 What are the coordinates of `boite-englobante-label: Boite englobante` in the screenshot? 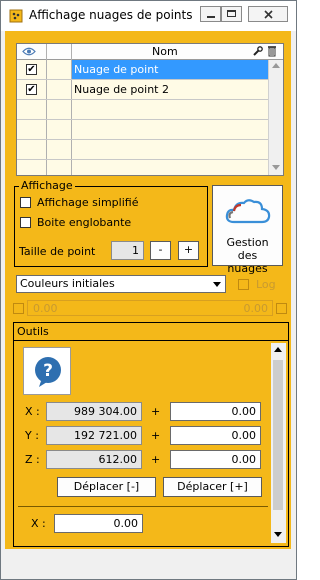 It's located at (84, 222).